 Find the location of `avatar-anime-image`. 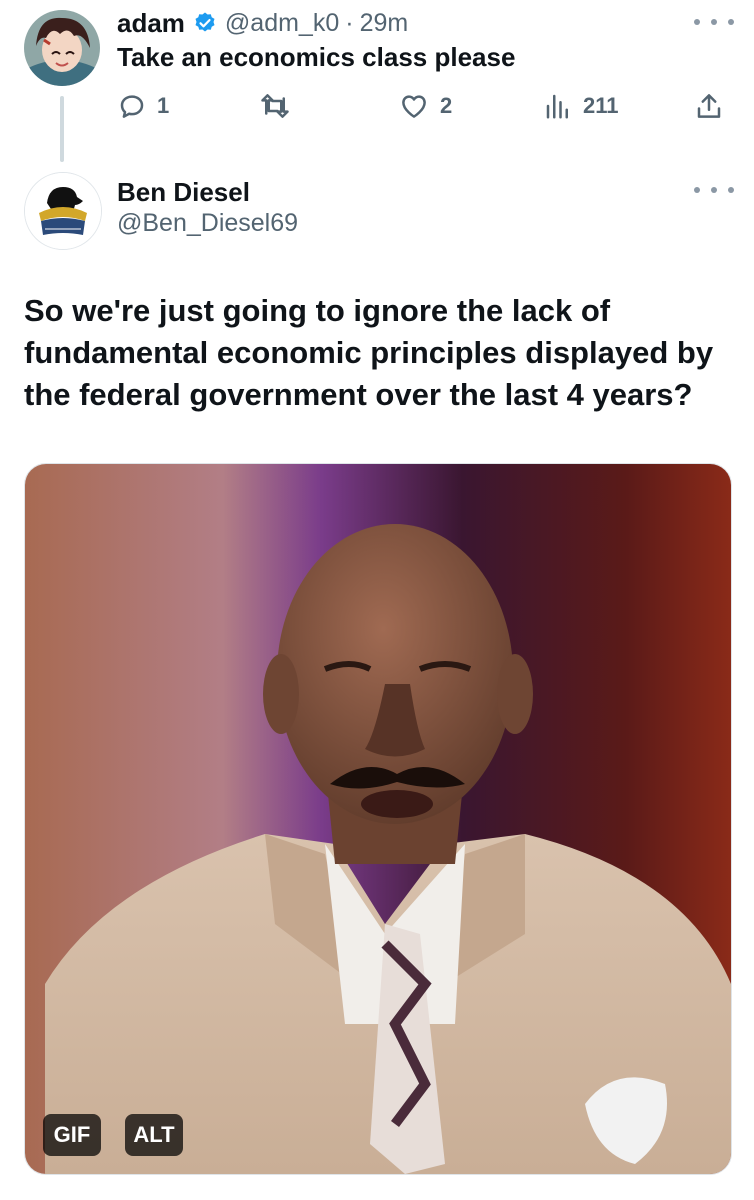

avatar-anime-image is located at coordinates (62, 48).